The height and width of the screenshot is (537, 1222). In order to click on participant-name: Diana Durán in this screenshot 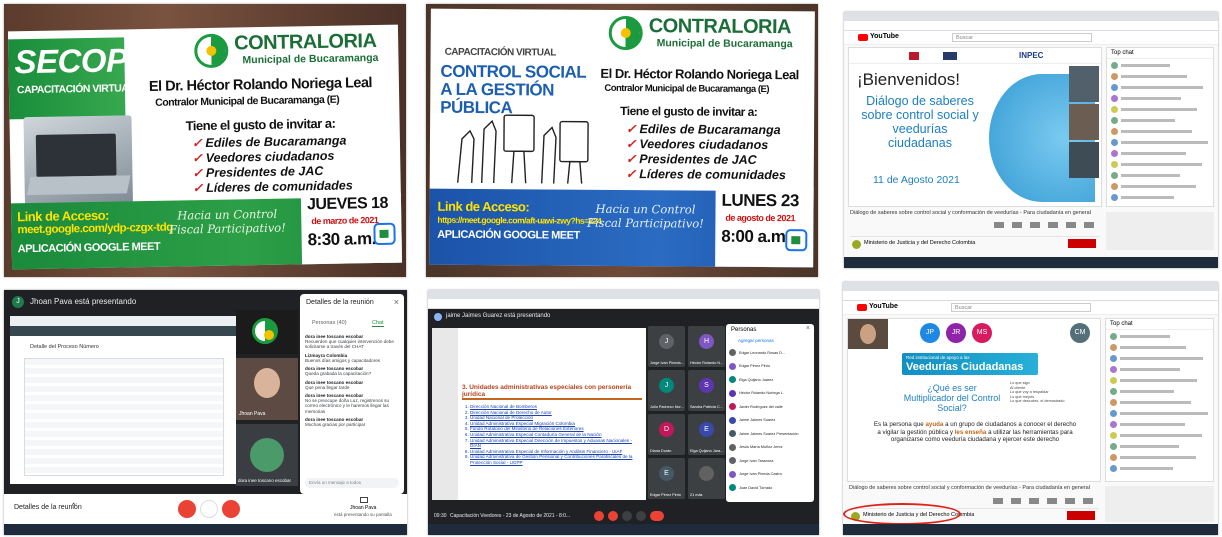, I will do `click(661, 451)`.